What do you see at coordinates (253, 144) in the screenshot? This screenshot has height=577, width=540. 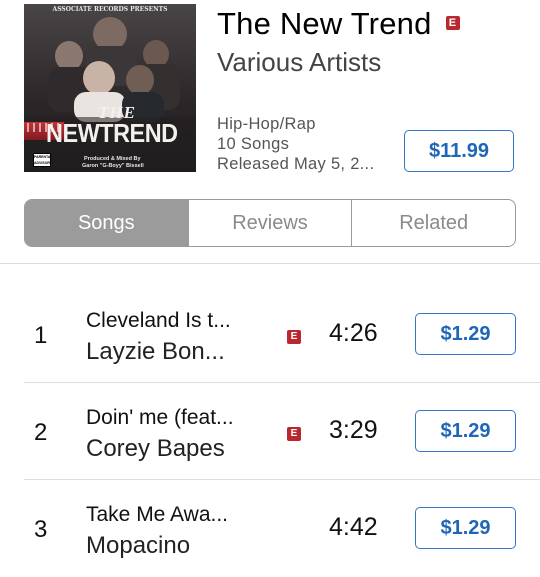 I see `album-song-count: 10 Songs` at bounding box center [253, 144].